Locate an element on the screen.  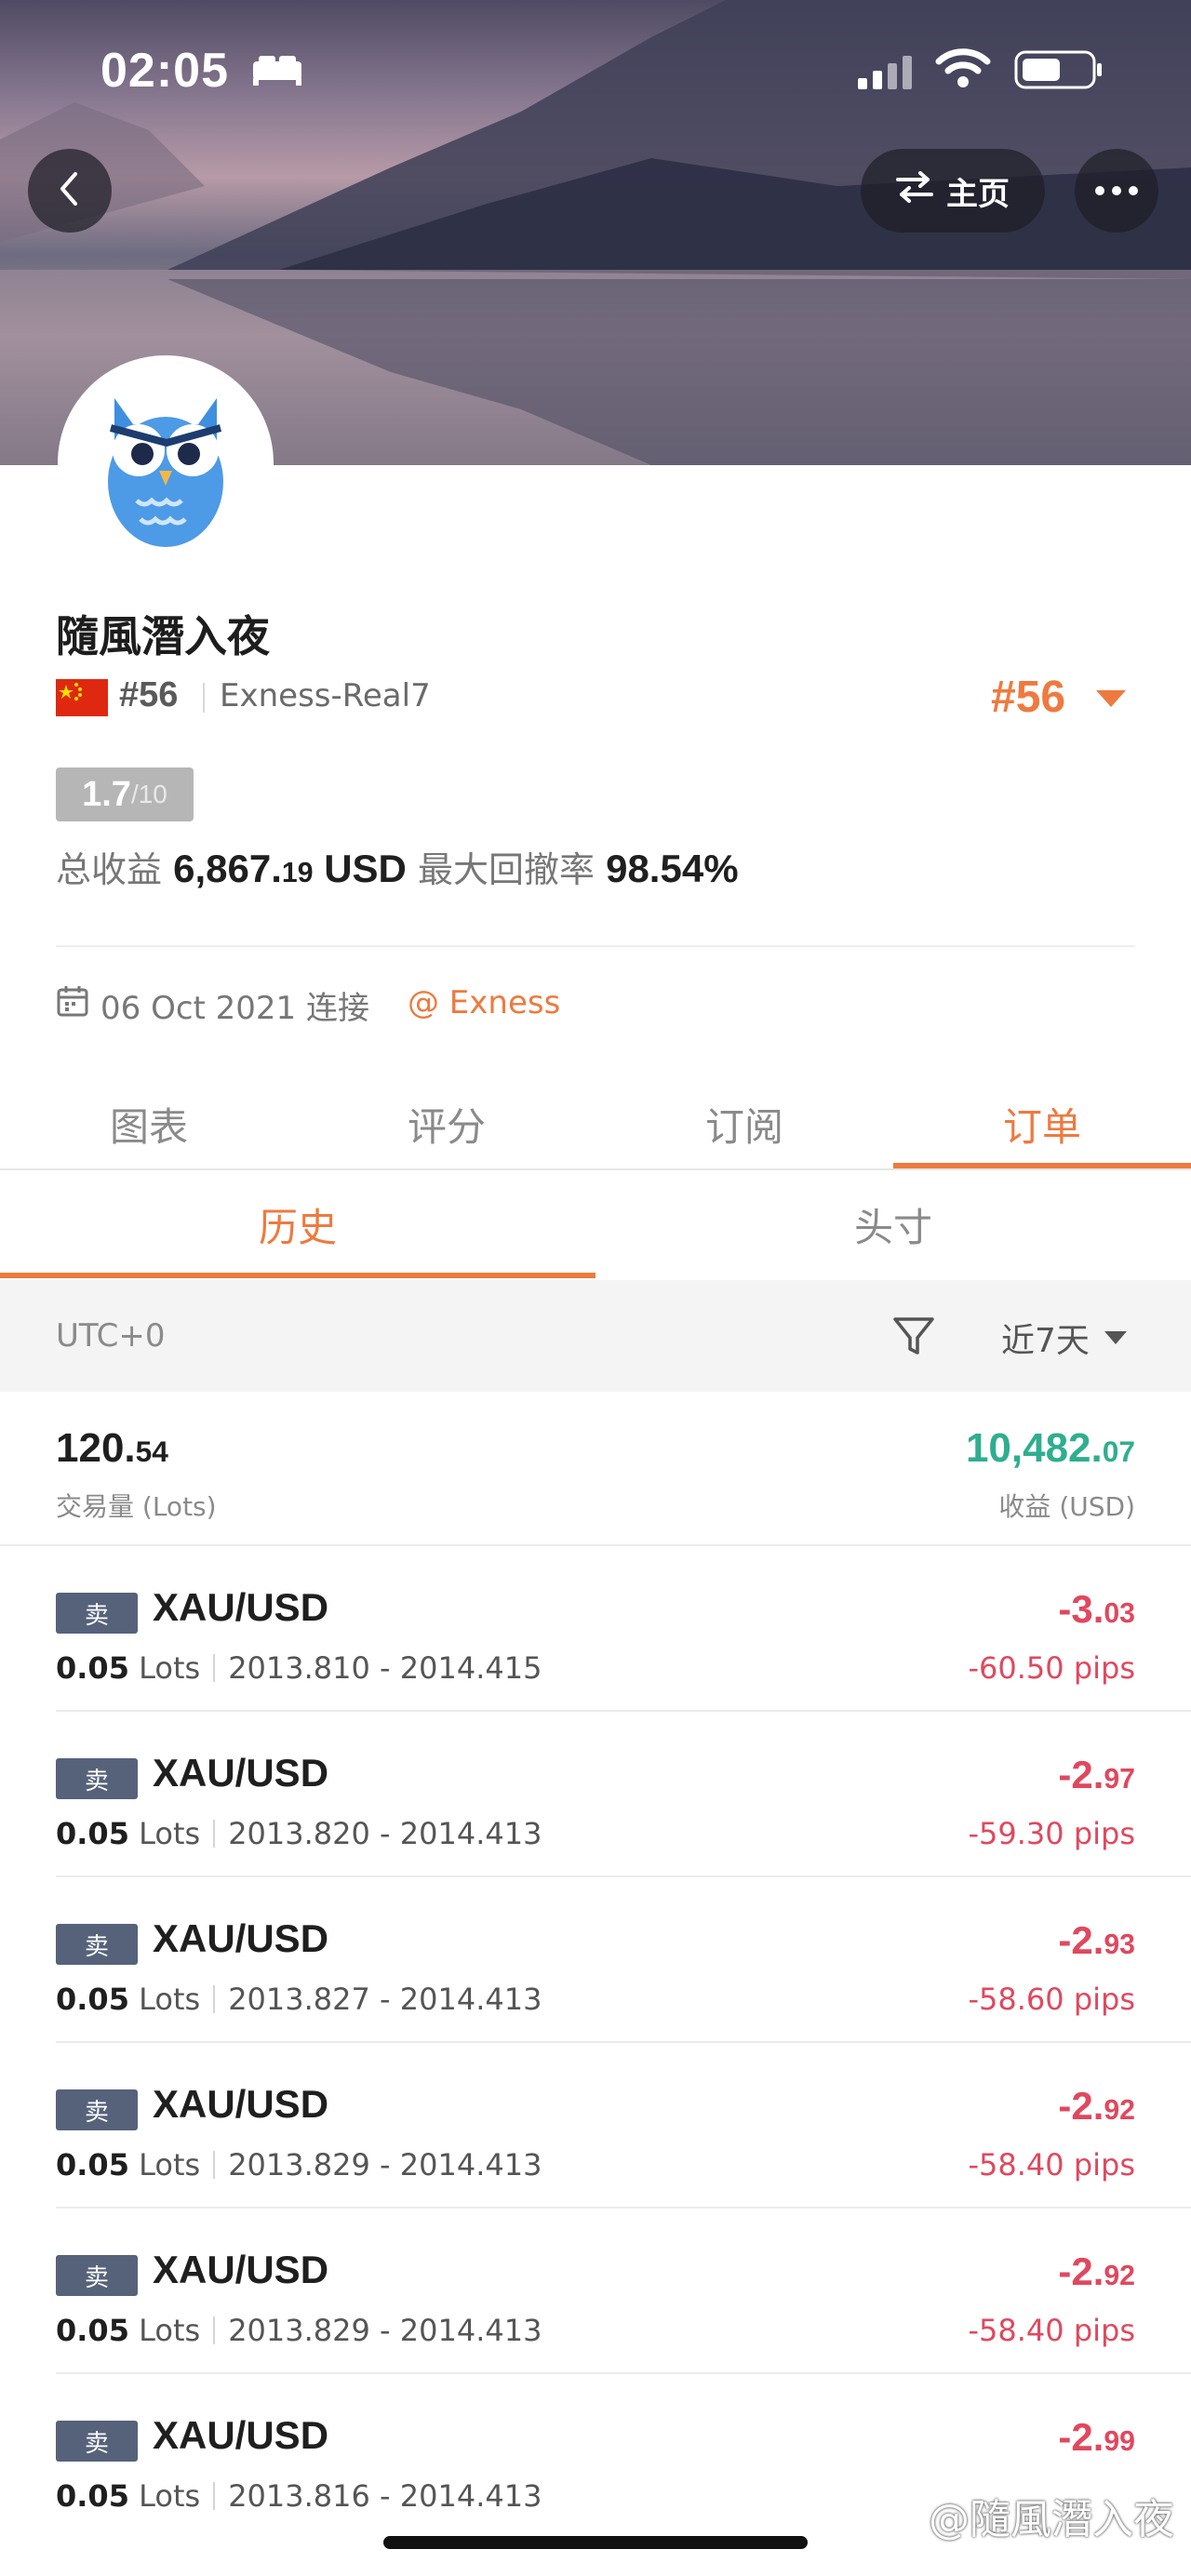
profile-name: 隨風潛入夜 is located at coordinates (163, 636).